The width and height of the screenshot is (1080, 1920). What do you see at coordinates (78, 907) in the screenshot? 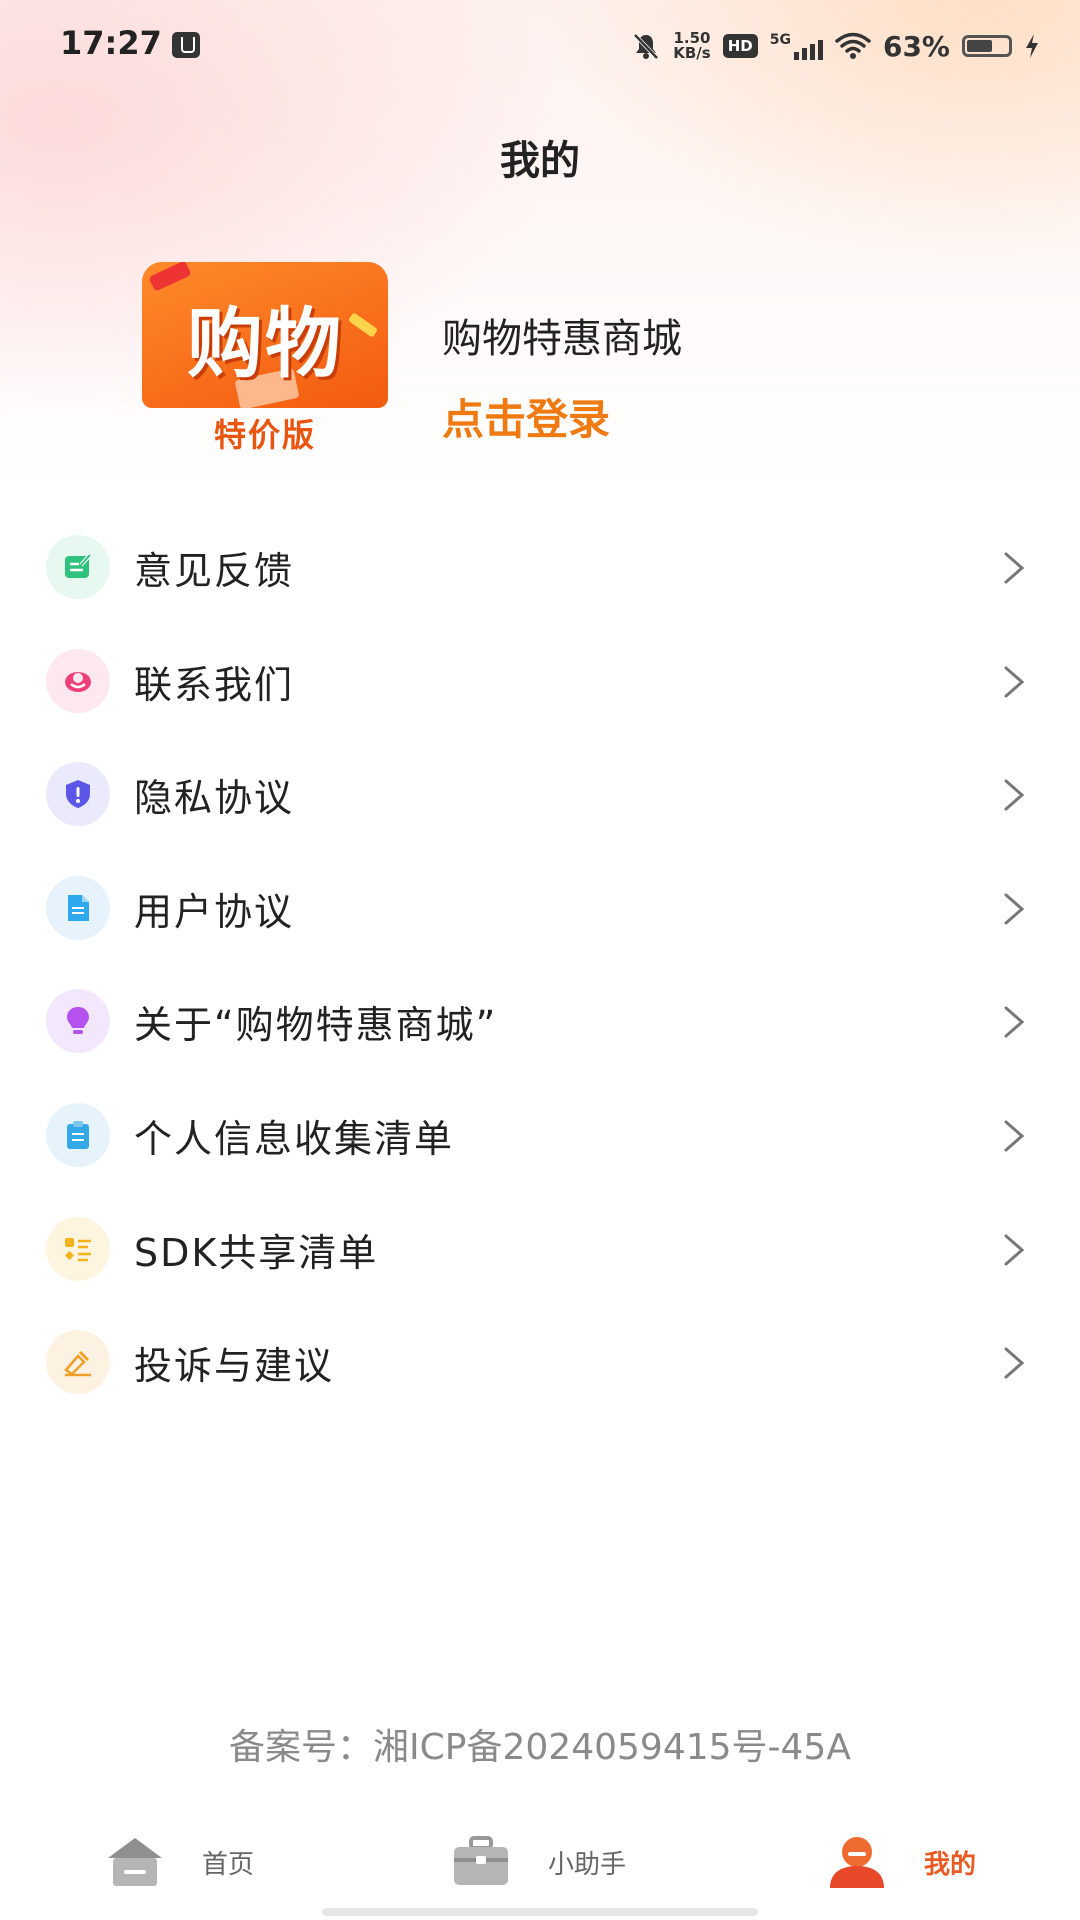
I see `document-icon` at bounding box center [78, 907].